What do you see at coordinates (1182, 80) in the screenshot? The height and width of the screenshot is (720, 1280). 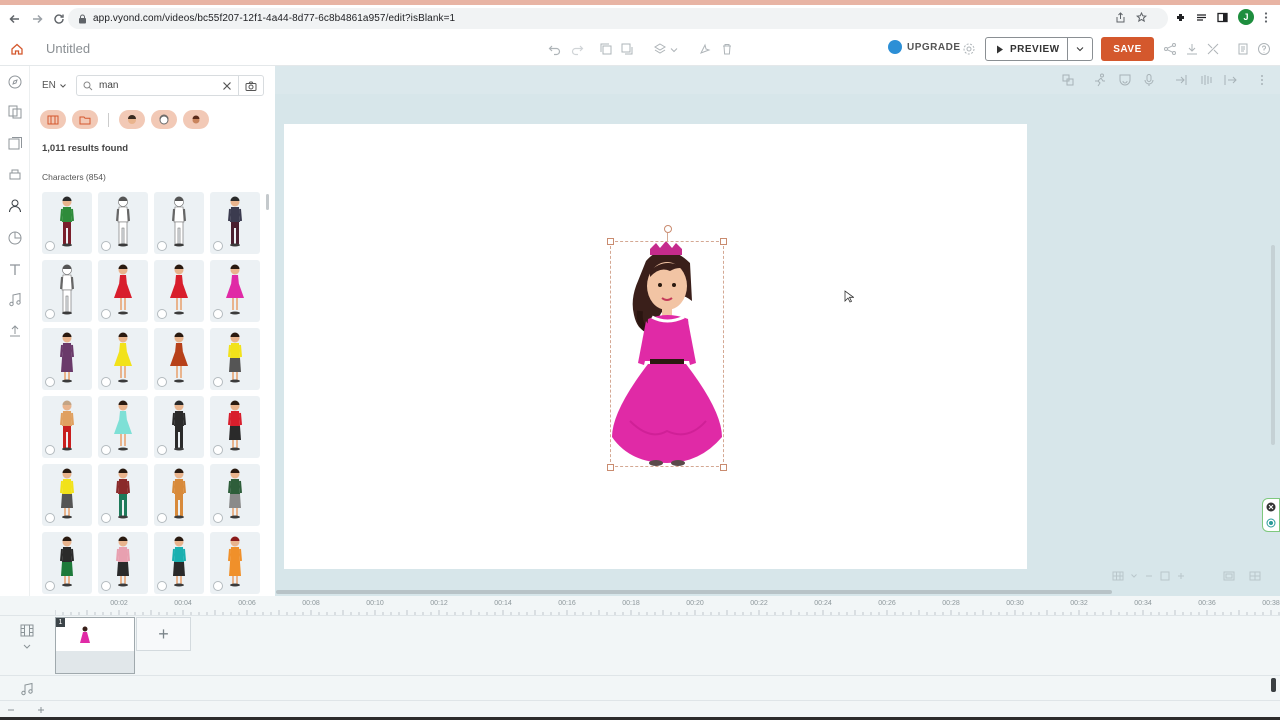 I see `enter-effect-icon` at bounding box center [1182, 80].